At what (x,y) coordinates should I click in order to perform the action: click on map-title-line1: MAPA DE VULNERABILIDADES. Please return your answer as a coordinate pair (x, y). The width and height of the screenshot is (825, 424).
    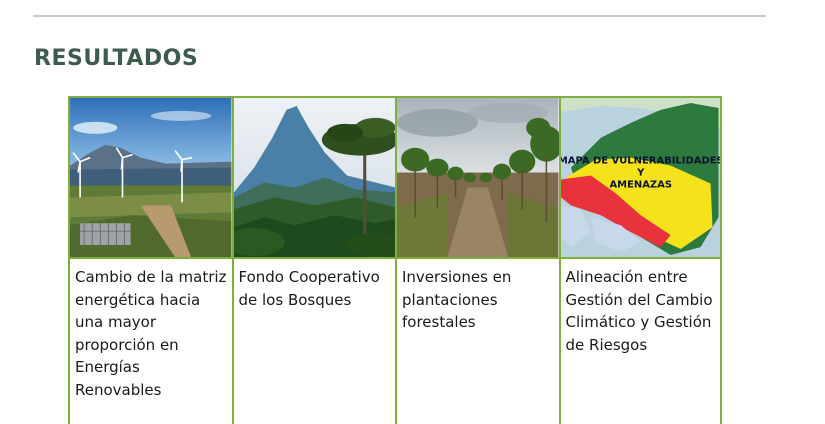
    Looking at the image, I should click on (641, 161).